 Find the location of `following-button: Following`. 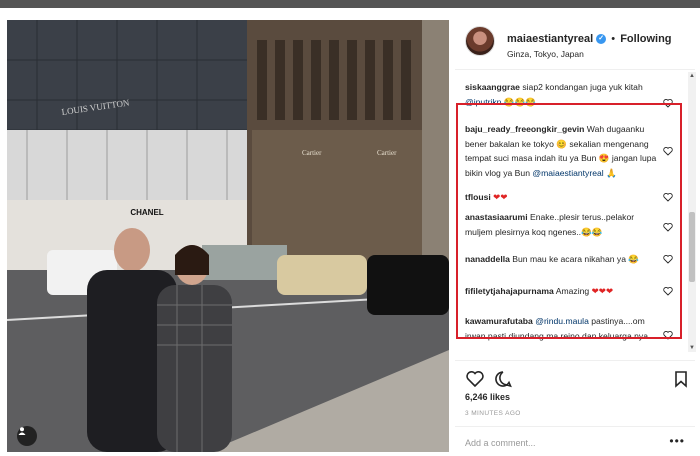

following-button: Following is located at coordinates (645, 39).